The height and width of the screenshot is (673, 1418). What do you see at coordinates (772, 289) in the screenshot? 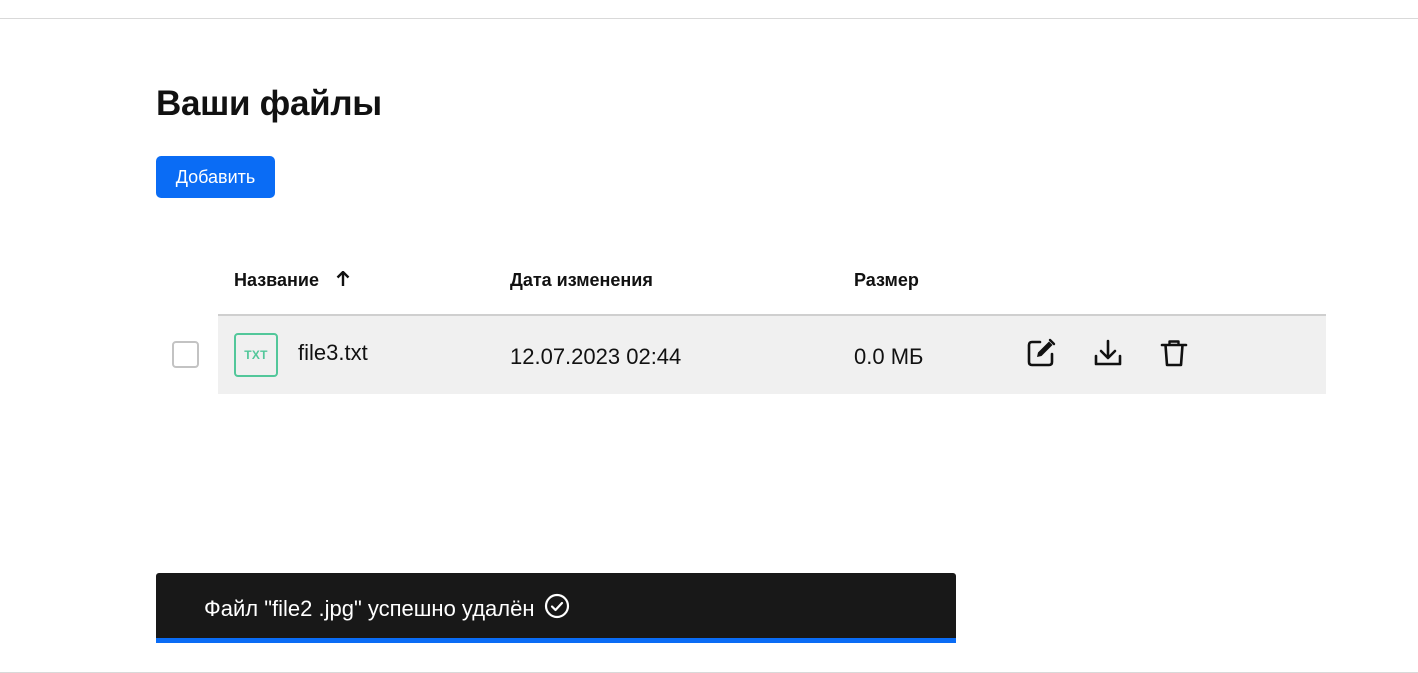
I see `table-header: Название Дата изменения Размер` at bounding box center [772, 289].